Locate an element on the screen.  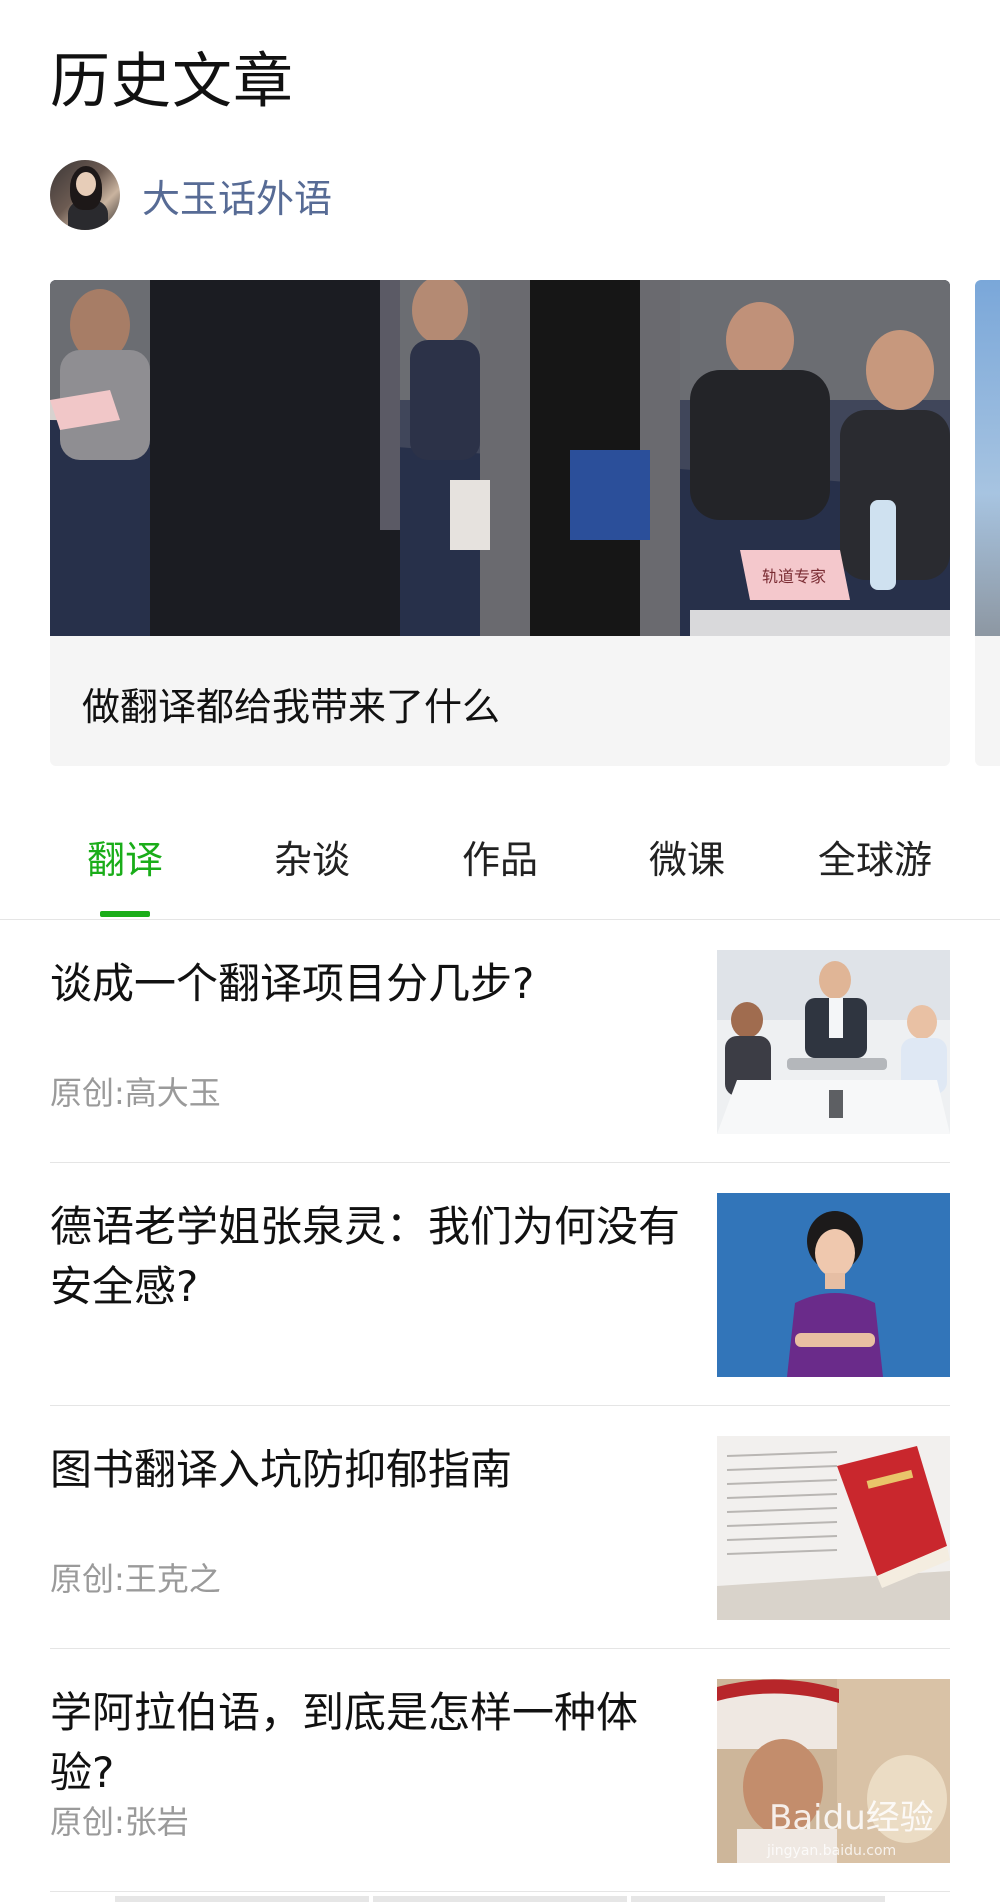
account-name: 大玉话外语 is located at coordinates (237, 195).